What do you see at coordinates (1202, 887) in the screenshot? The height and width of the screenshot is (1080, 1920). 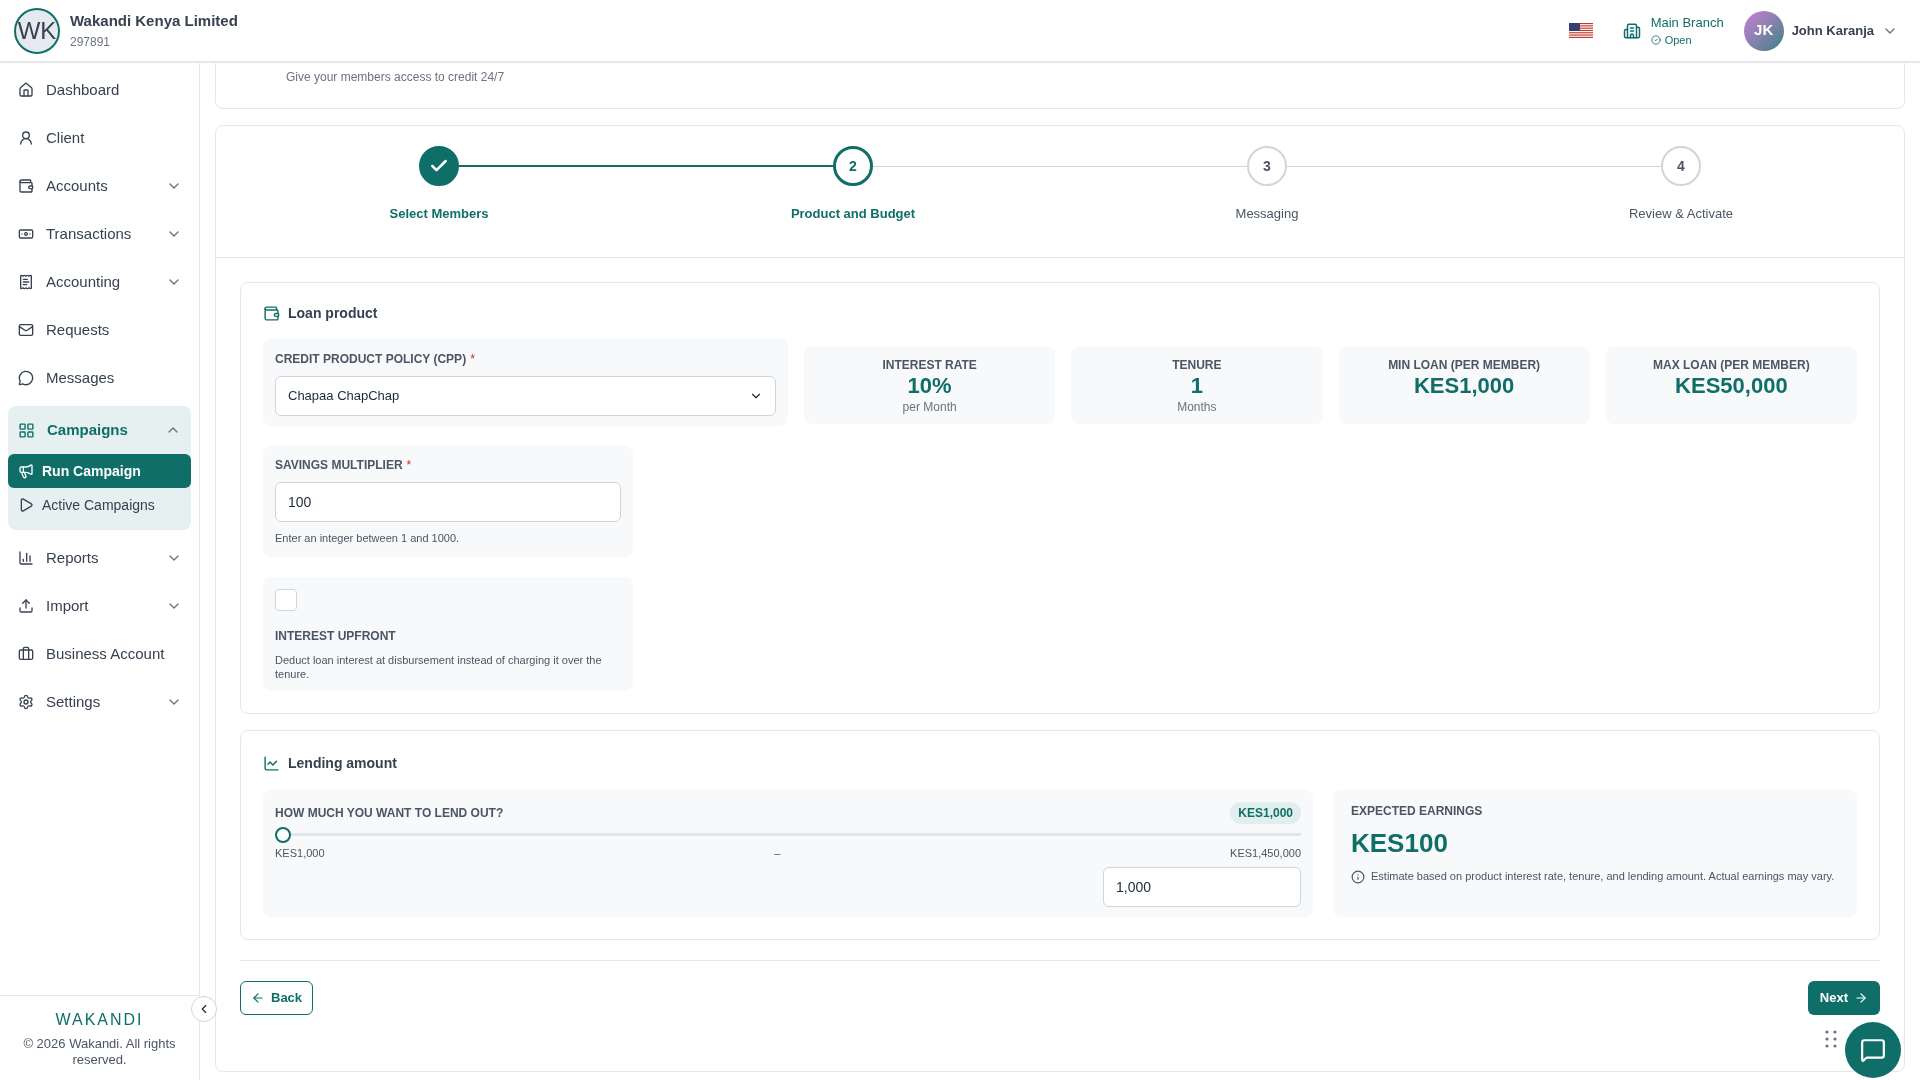 I see `amount-input: 1,000` at bounding box center [1202, 887].